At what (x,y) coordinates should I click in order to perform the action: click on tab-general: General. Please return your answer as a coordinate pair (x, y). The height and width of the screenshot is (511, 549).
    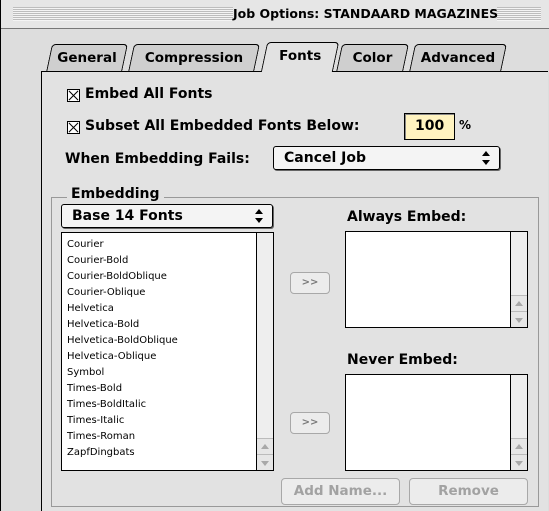
    Looking at the image, I should click on (87, 58).